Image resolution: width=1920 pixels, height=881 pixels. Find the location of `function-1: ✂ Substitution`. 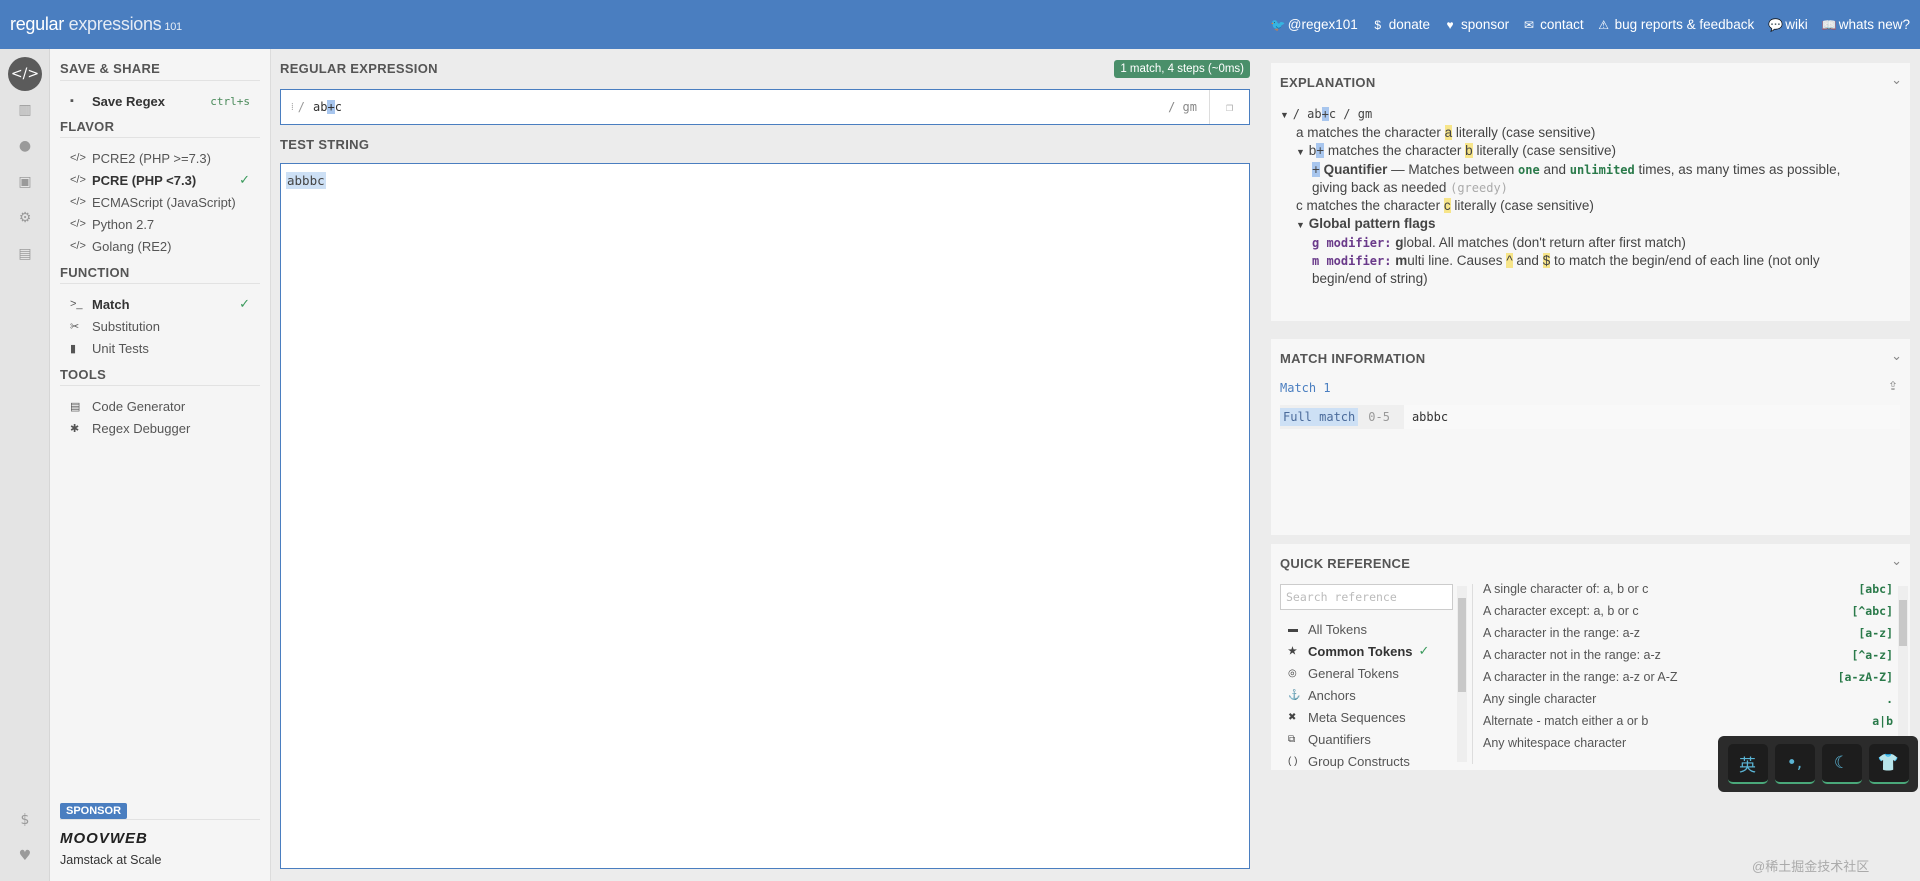

function-1: ✂ Substitution is located at coordinates (160, 326).